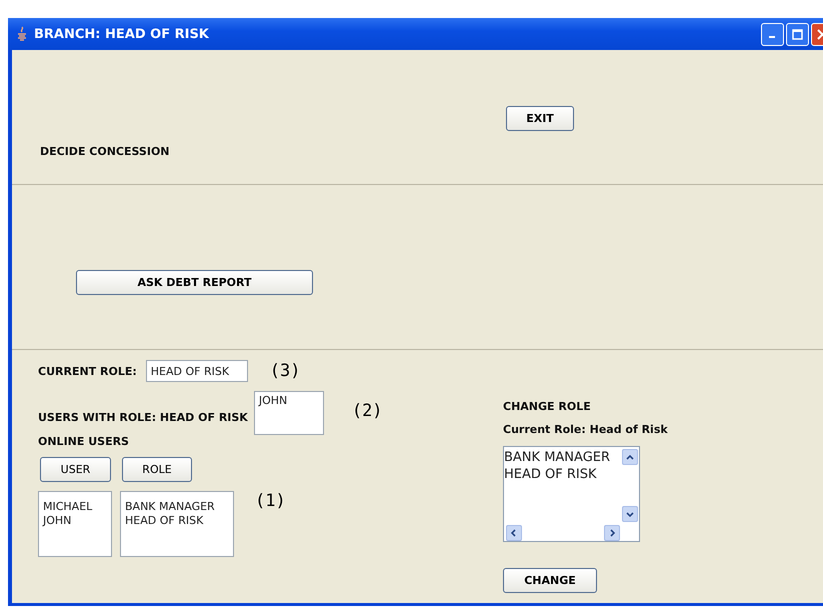  I want to click on users-with-role-field: JOHN, so click(289, 413).